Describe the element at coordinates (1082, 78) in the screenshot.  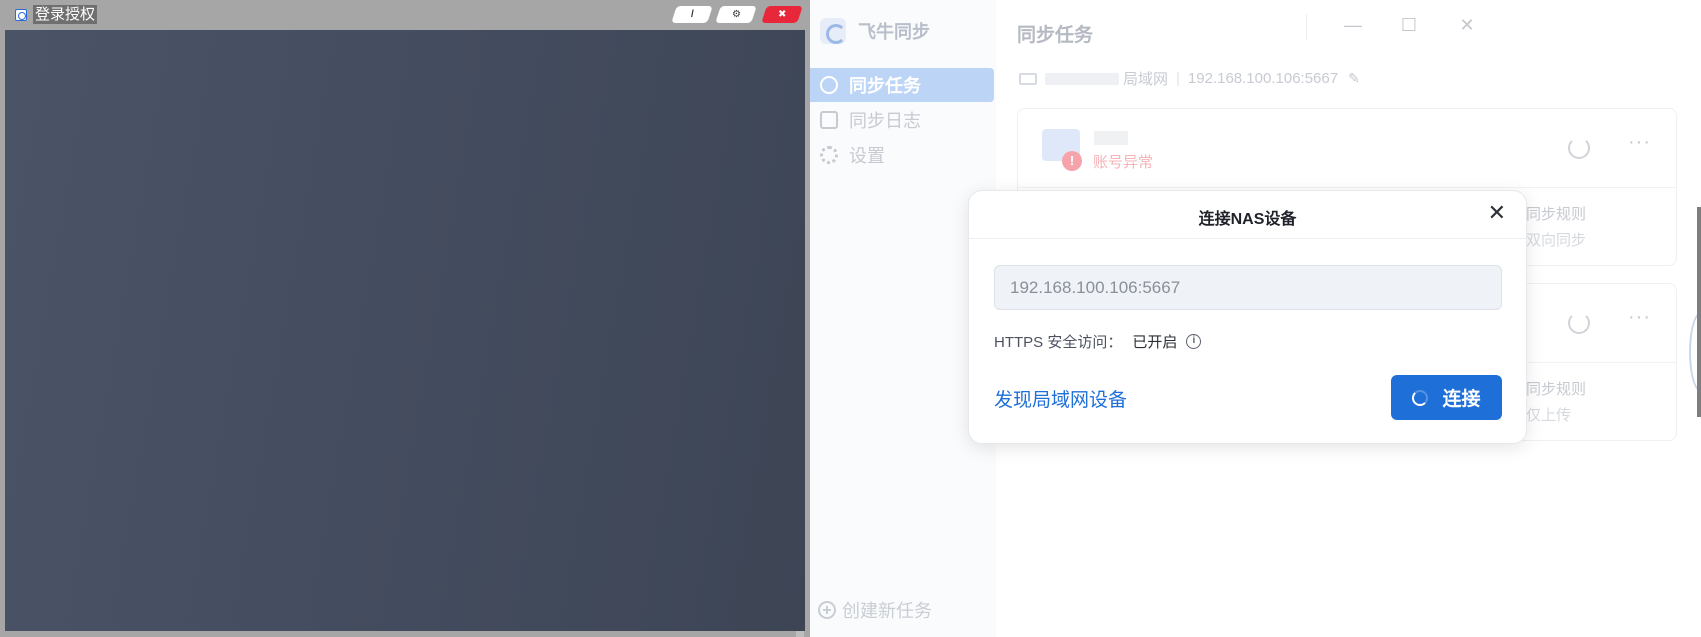
I see `device-name-redacted` at that location.